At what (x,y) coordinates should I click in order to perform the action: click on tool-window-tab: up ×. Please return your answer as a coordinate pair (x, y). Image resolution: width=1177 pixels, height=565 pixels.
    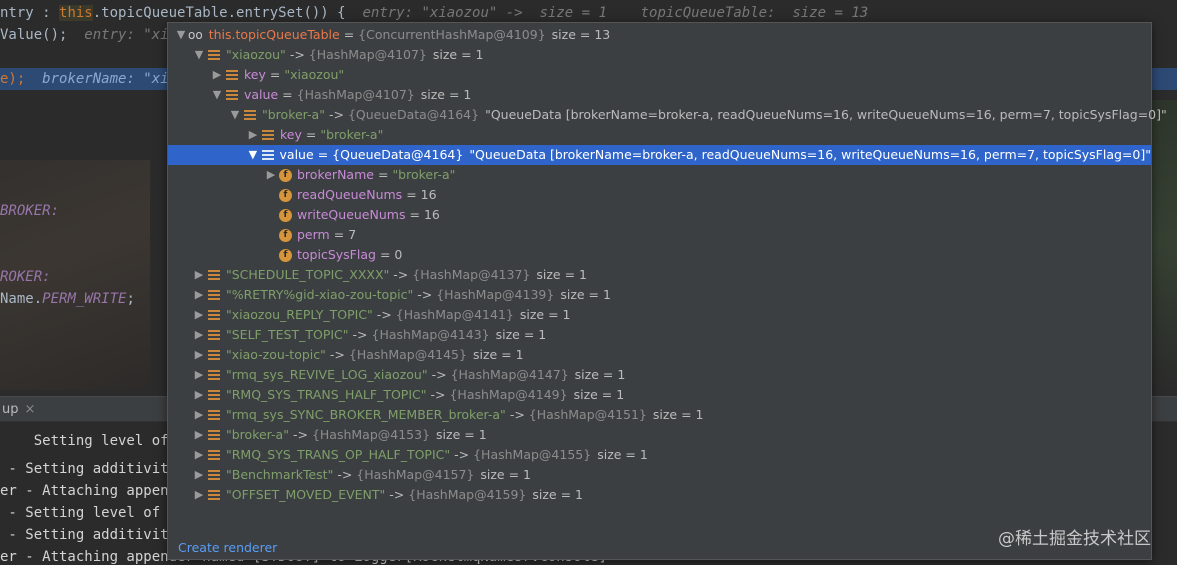
    Looking at the image, I should click on (17, 410).